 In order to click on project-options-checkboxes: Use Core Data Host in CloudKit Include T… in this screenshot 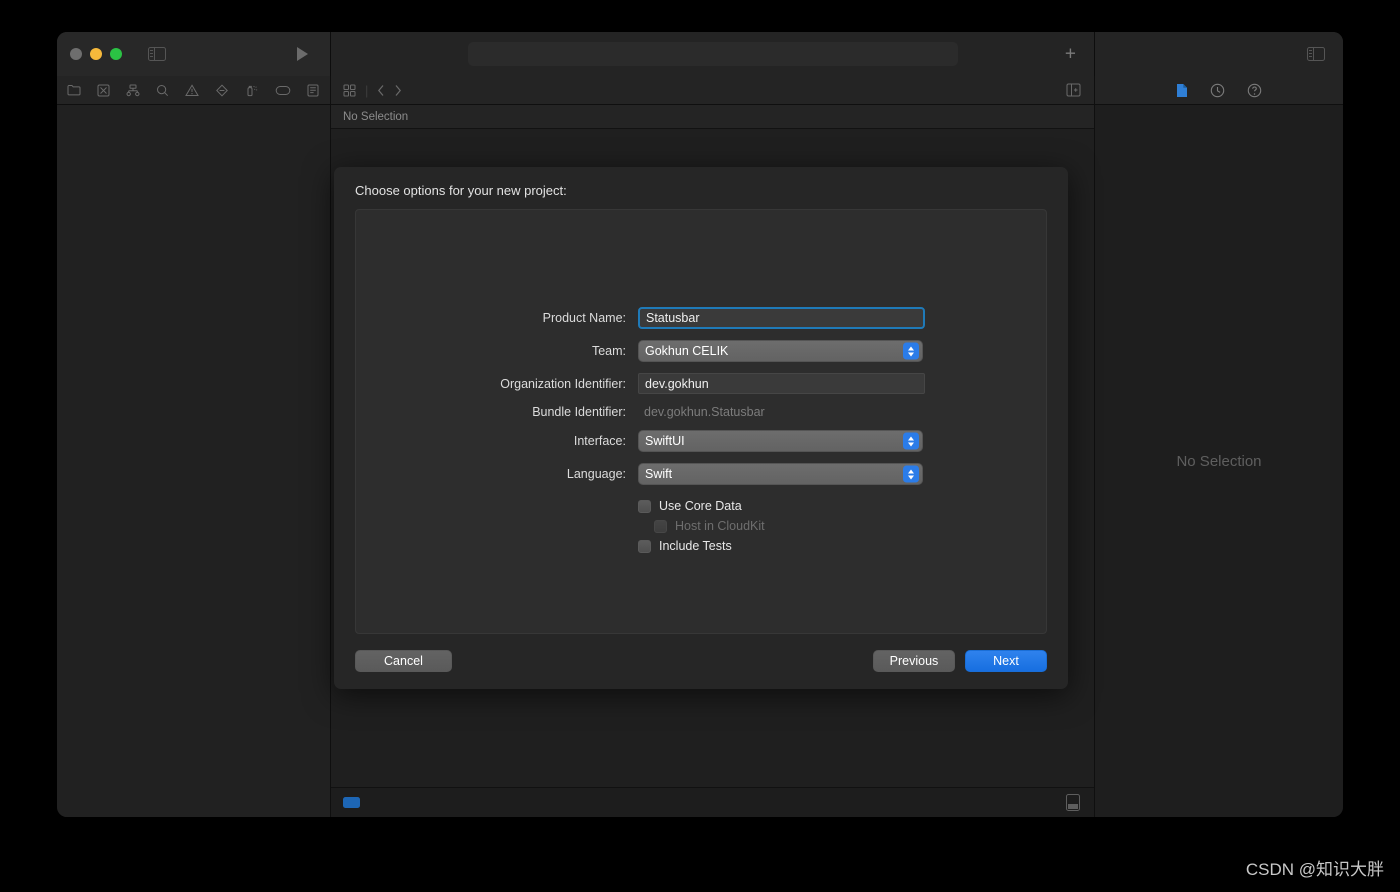, I will do `click(701, 526)`.